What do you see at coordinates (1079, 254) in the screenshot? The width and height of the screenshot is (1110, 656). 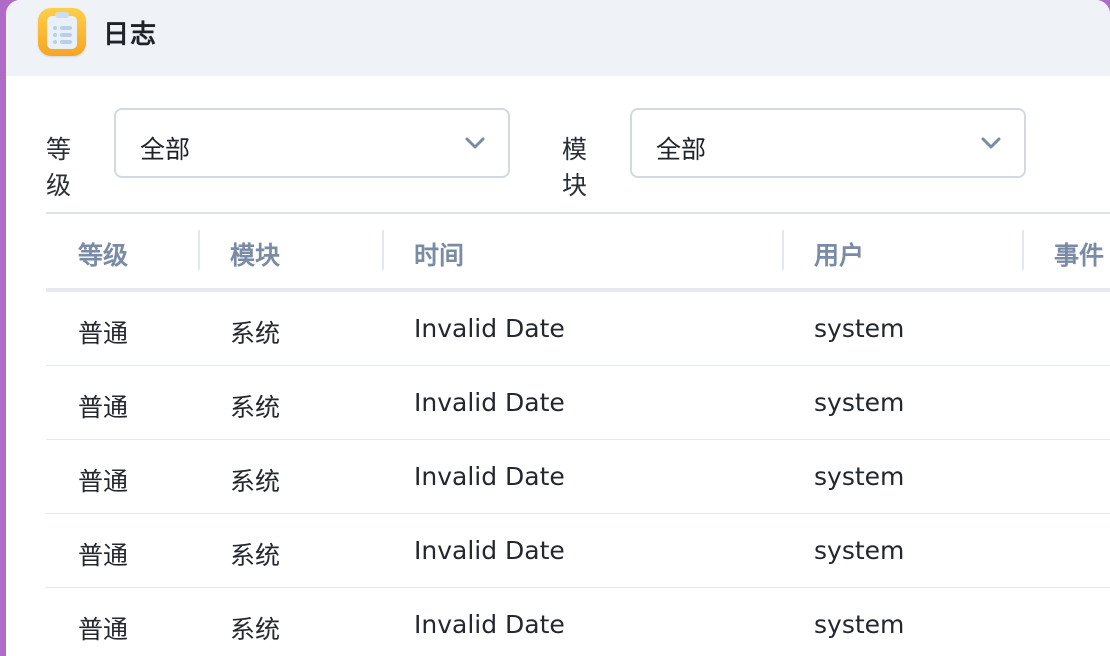 I see `column-header-event: 事件` at bounding box center [1079, 254].